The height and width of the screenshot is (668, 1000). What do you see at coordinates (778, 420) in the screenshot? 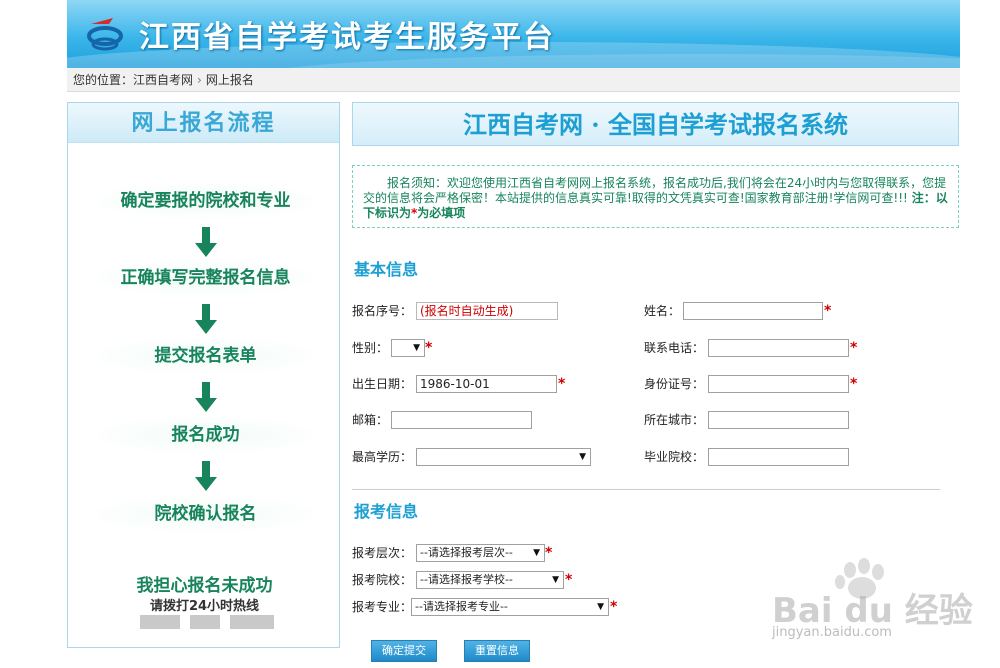
I see `city-input` at bounding box center [778, 420].